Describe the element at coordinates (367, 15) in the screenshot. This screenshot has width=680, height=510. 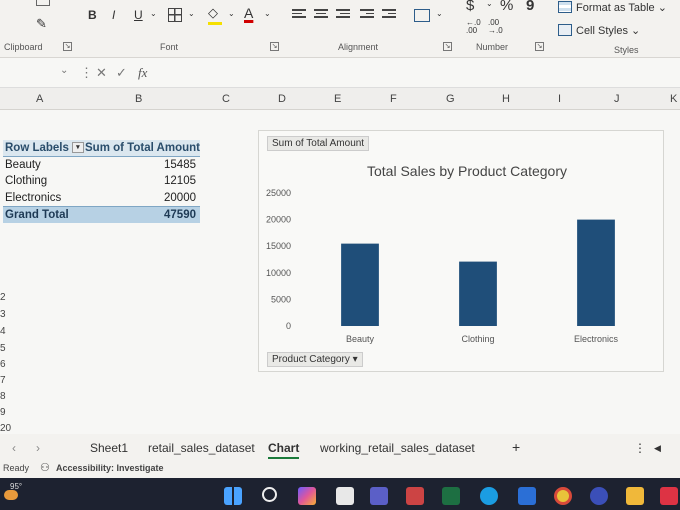
I see `decrease-indent-icon` at that location.